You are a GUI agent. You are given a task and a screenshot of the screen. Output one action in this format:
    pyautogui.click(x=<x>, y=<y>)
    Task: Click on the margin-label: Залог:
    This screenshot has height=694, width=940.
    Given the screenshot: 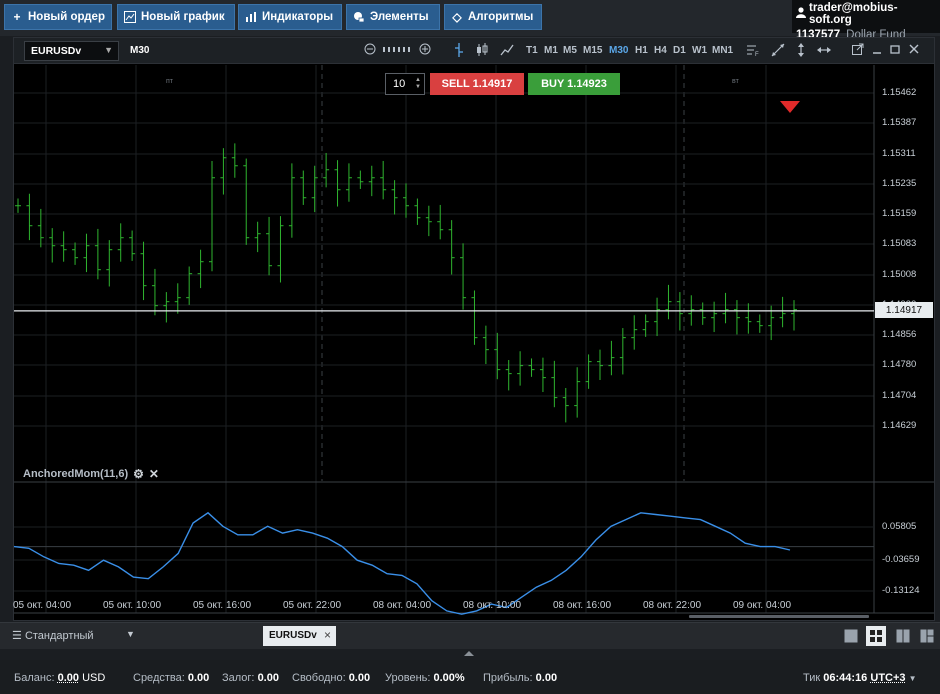 What is the action you would take?
    pyautogui.click(x=238, y=678)
    